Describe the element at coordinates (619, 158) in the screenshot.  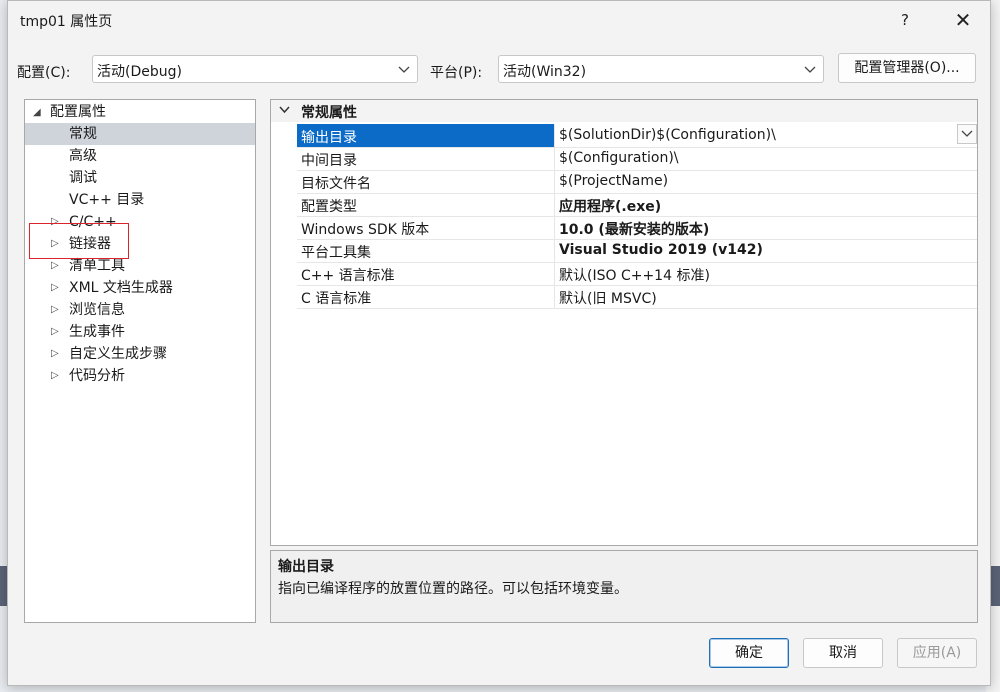
I see `row-value: $(Configuration)\` at that location.